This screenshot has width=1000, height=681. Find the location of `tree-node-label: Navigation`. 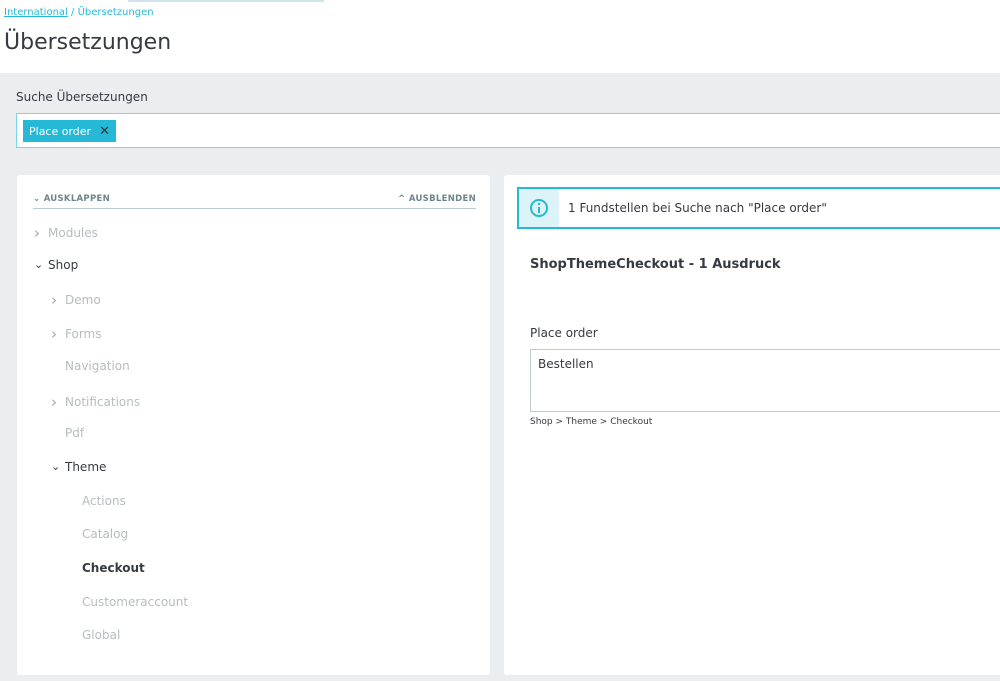

tree-node-label: Navigation is located at coordinates (97, 365).